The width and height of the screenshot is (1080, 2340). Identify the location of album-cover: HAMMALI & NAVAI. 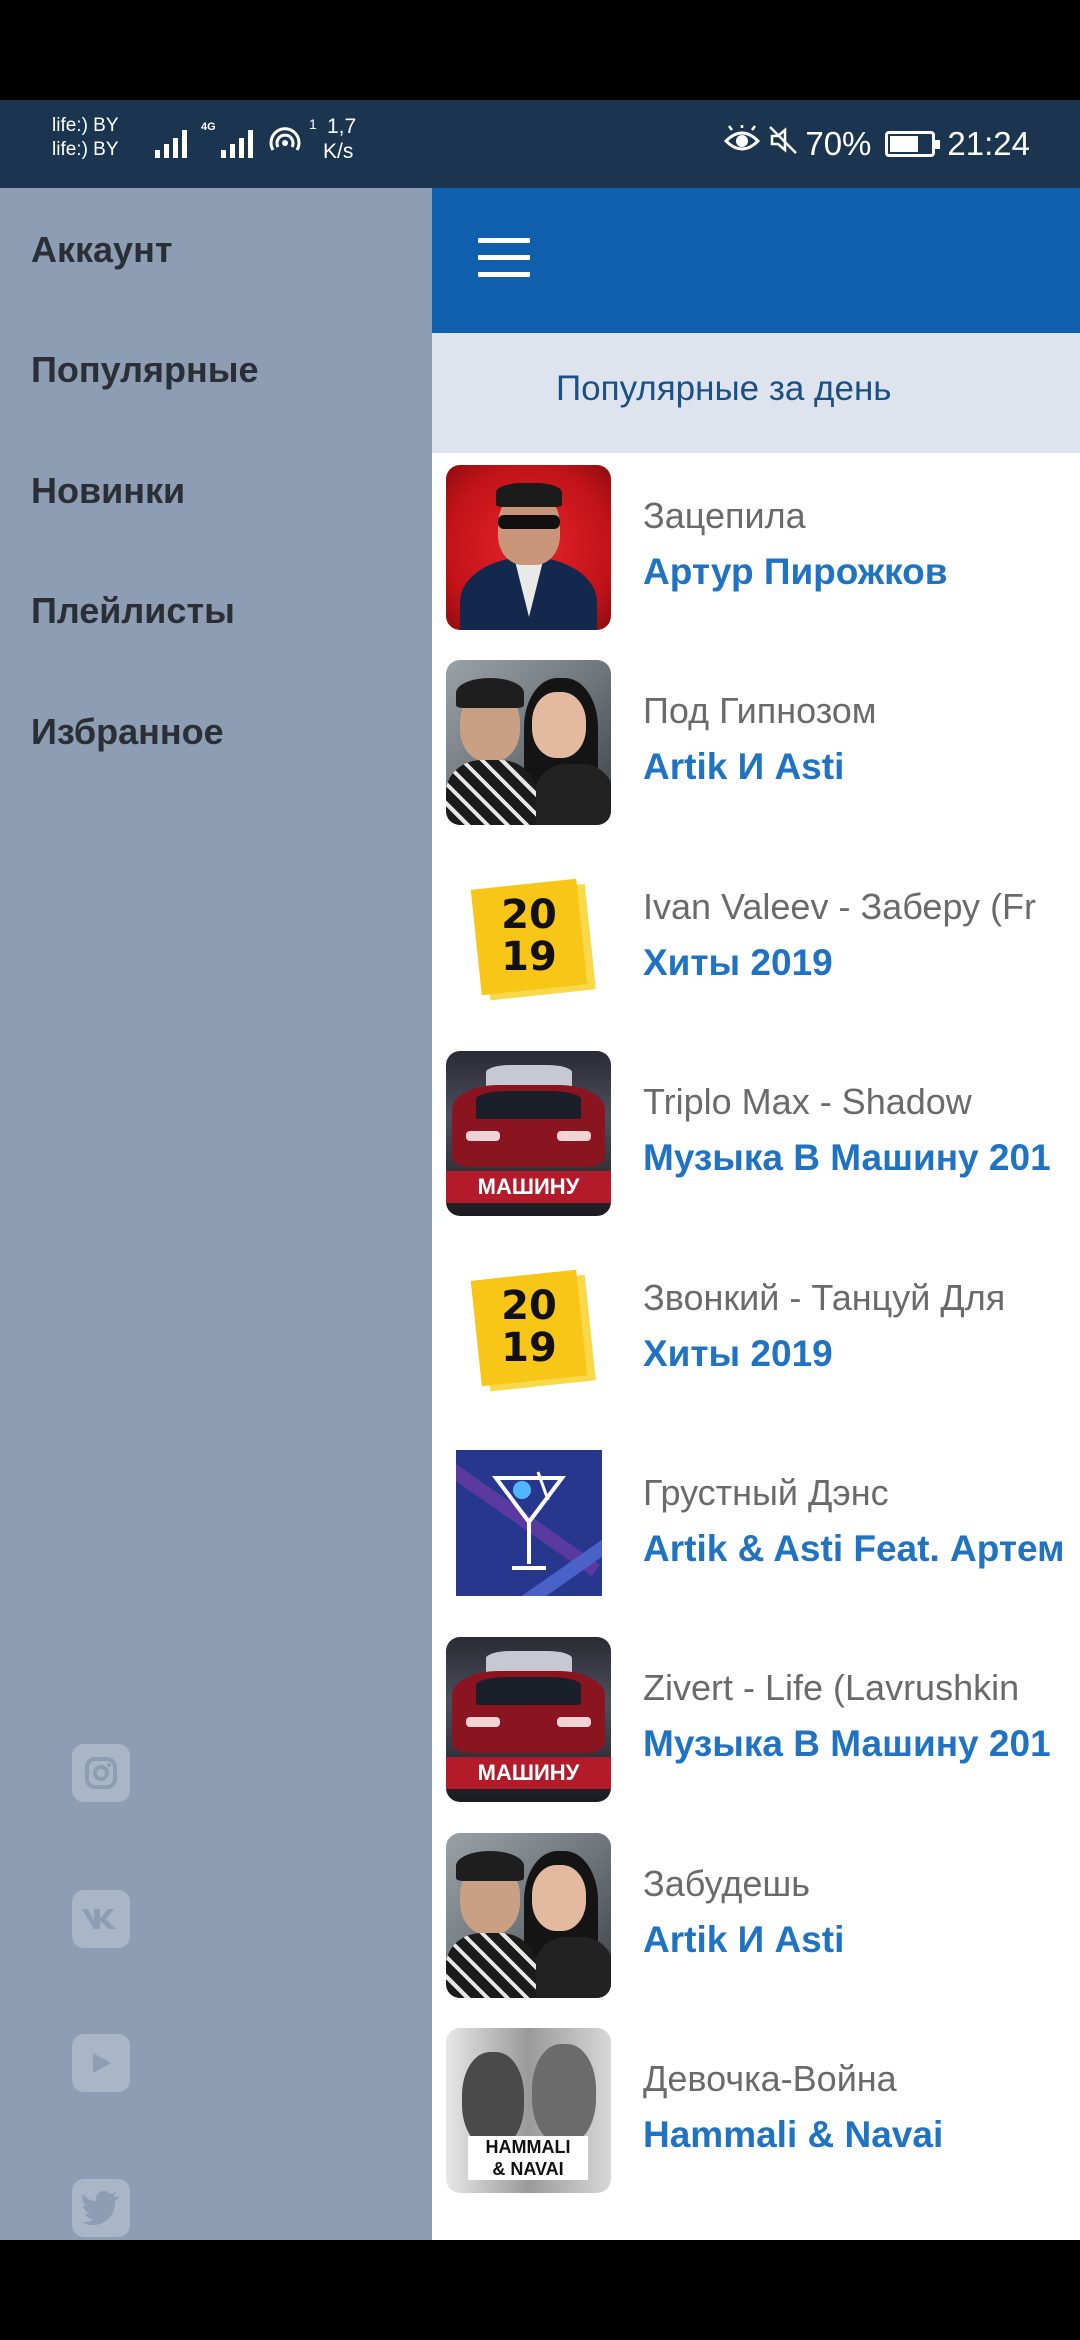
(528, 2110).